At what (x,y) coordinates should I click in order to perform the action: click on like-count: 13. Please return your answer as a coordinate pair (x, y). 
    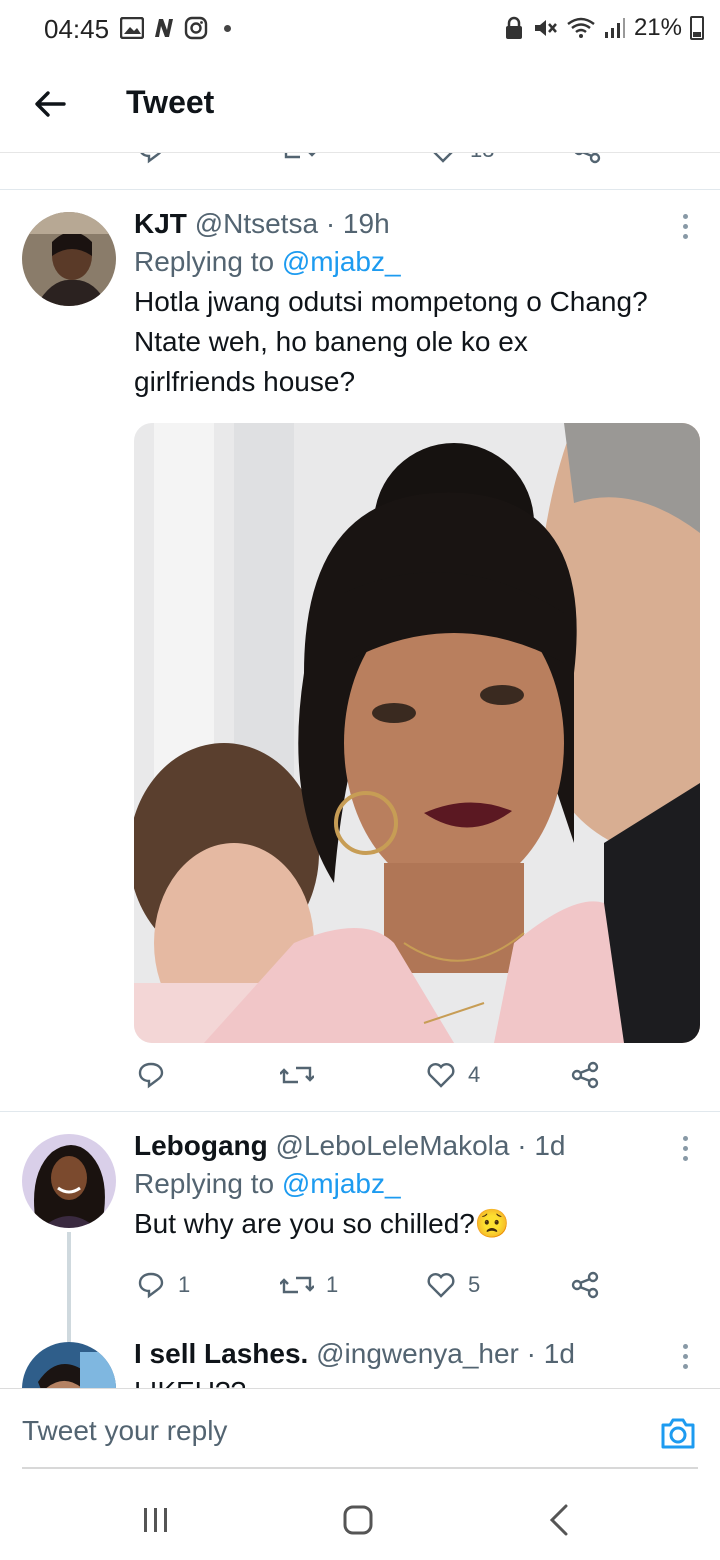
    Looking at the image, I should click on (482, 158).